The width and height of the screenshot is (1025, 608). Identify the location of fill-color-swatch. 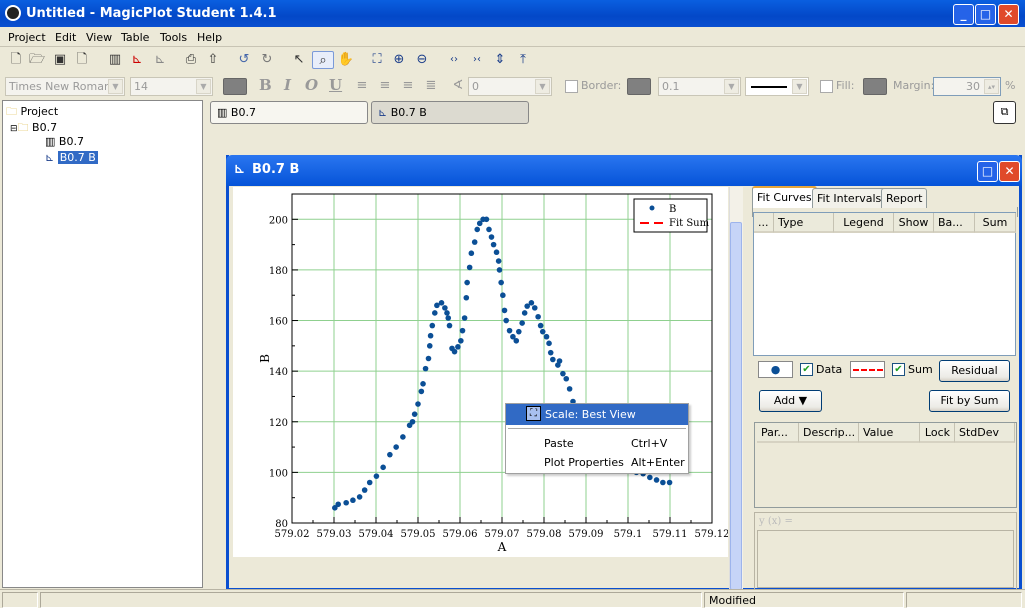
(875, 86).